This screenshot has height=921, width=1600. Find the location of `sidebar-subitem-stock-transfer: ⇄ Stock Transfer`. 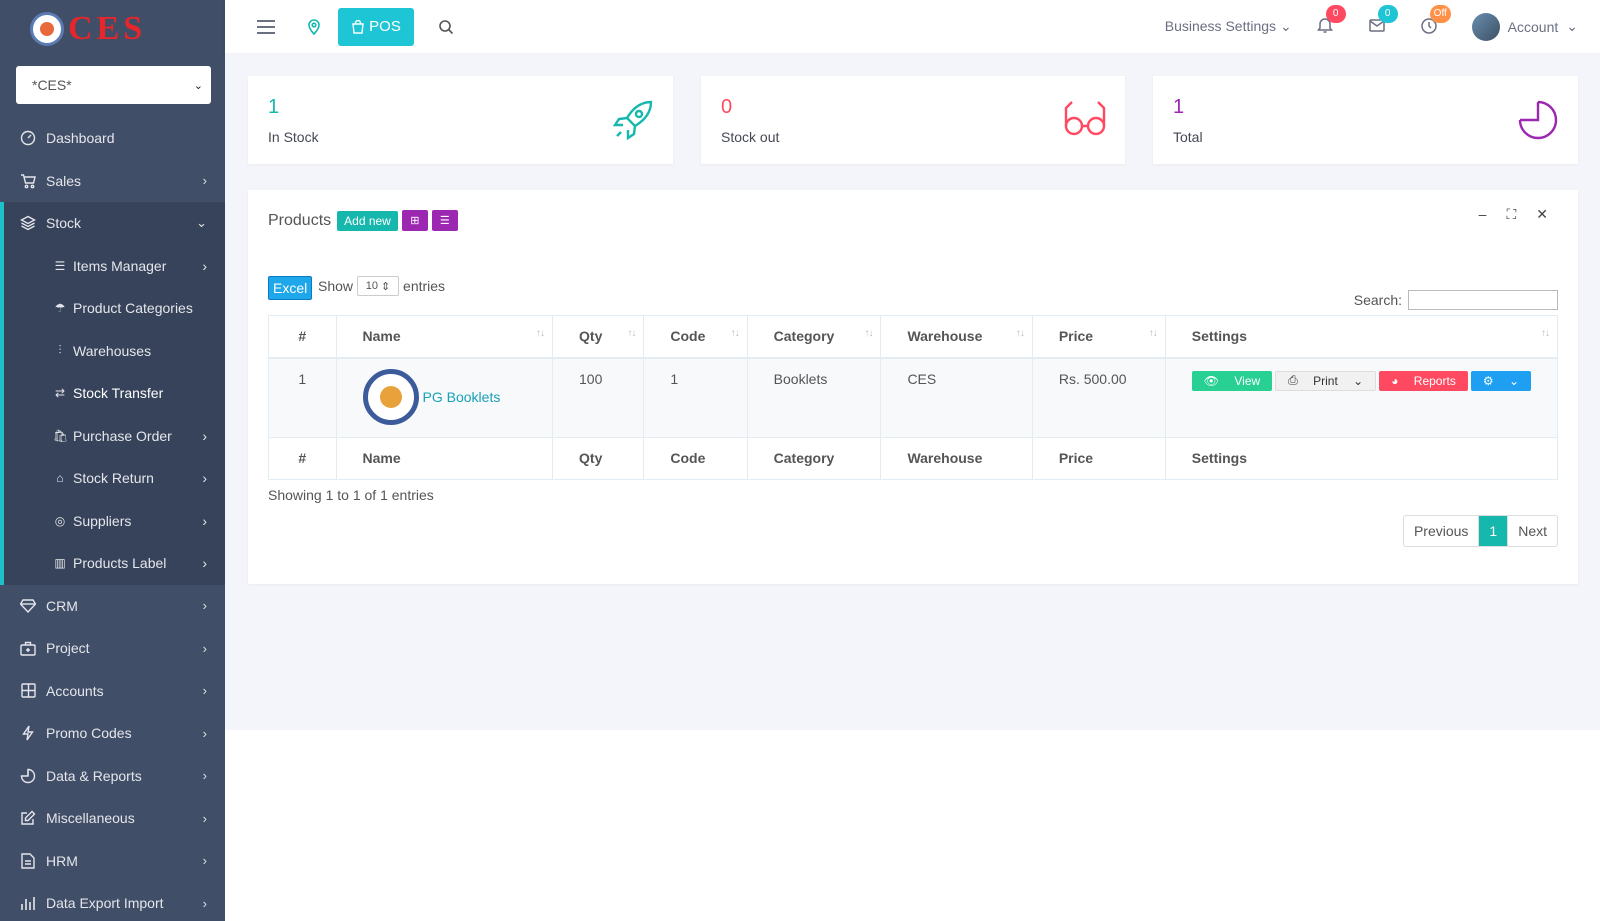

sidebar-subitem-stock-transfer: ⇄ Stock Transfer is located at coordinates (114, 393).